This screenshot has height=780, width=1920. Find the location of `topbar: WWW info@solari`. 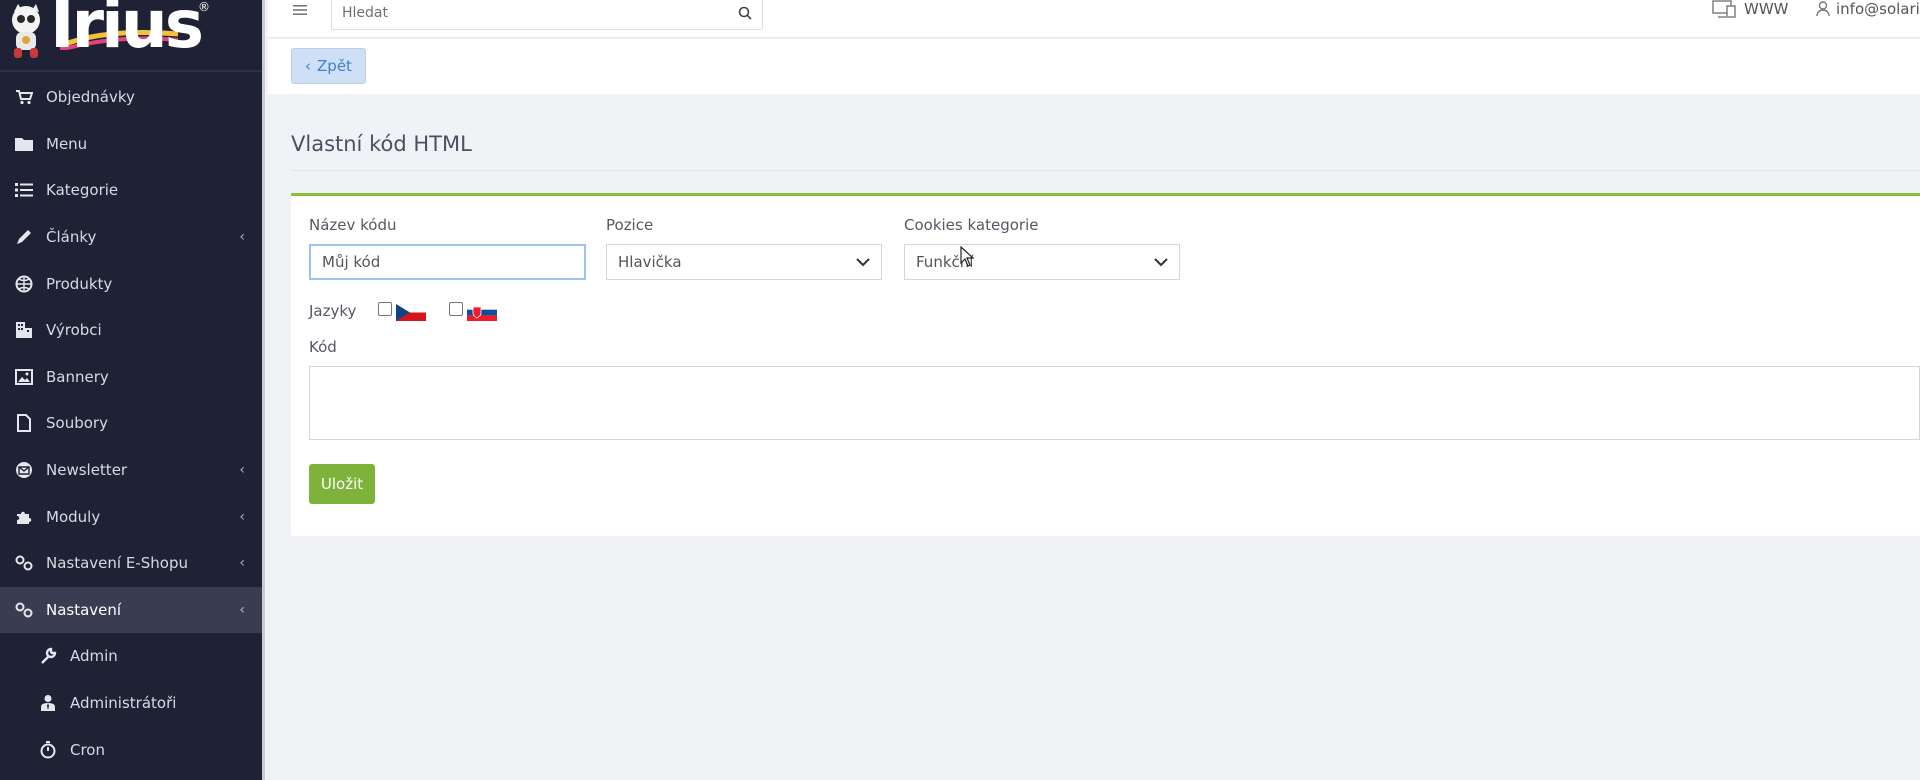

topbar: WWW info@solari is located at coordinates (1094, 19).